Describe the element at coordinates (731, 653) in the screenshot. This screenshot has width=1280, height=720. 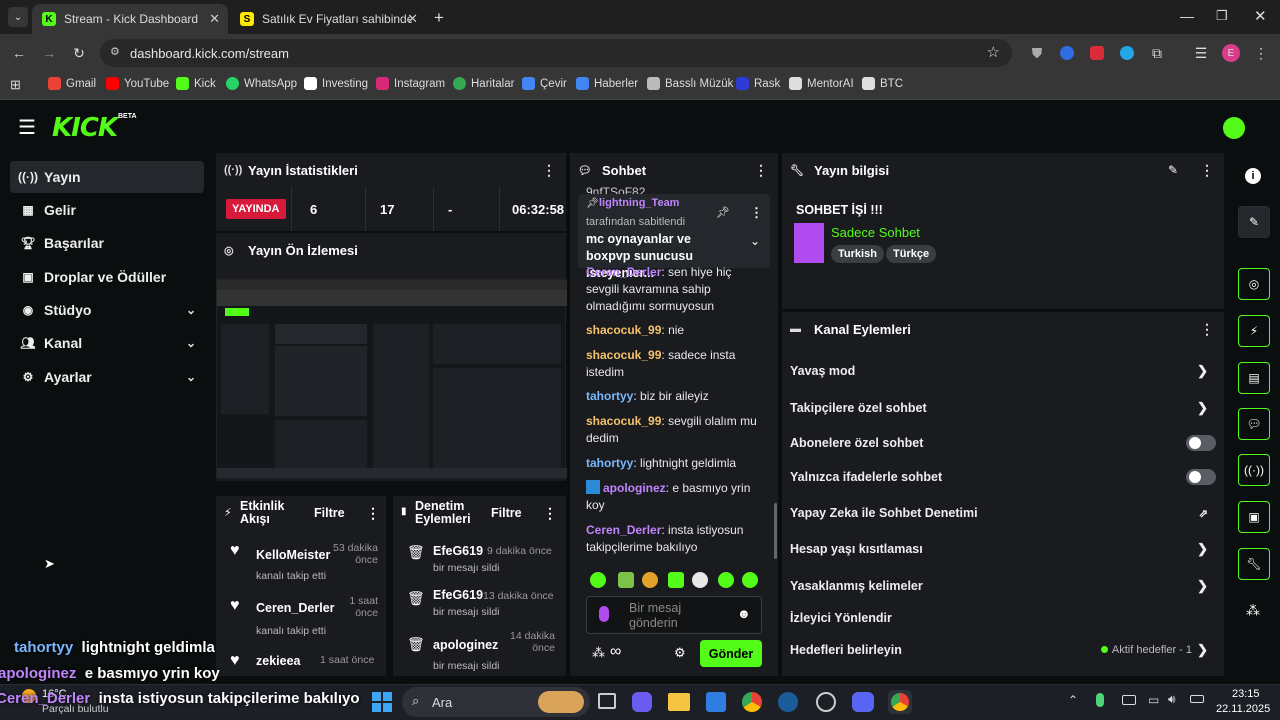
I see `send-button: Gönder` at that location.